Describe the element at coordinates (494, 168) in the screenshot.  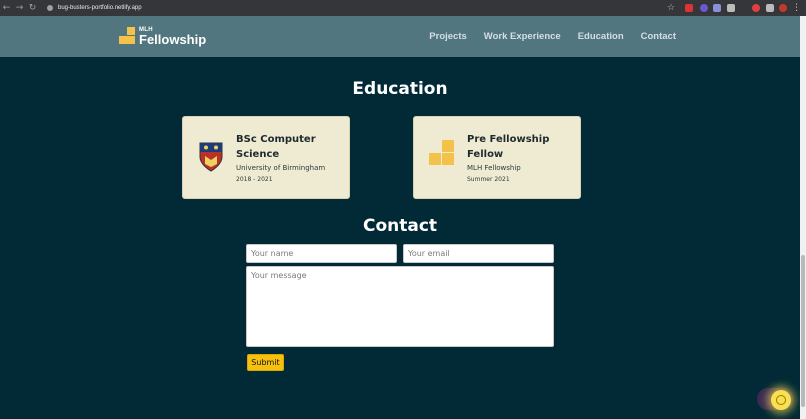
I see `card-institution: MLH Fellowship` at that location.